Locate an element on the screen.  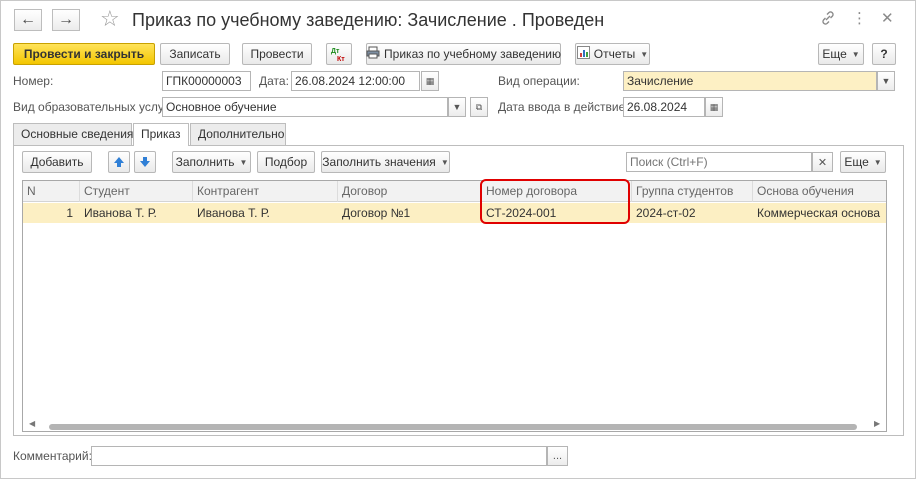
arrow-right-icon: → is located at coordinates (66, 19).